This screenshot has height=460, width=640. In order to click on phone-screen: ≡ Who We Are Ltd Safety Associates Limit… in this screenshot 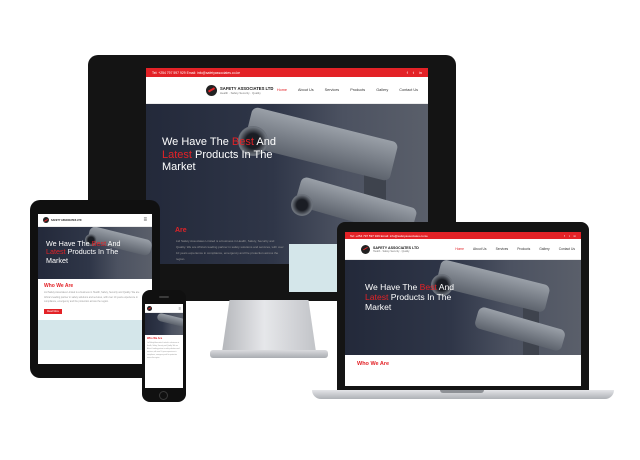, I will do `click(164, 346)`.